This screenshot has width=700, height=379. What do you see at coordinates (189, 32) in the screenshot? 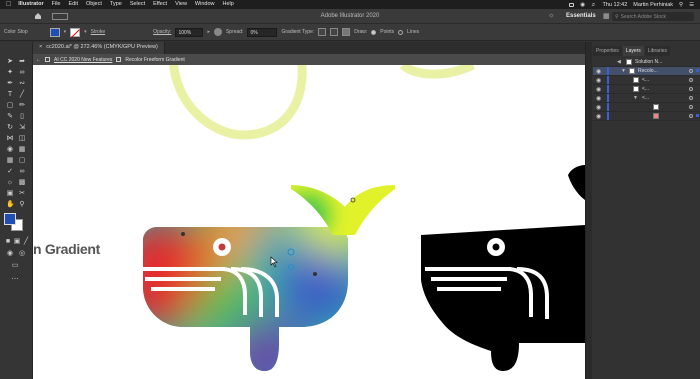
I see `opacity-field: 100%` at bounding box center [189, 32].